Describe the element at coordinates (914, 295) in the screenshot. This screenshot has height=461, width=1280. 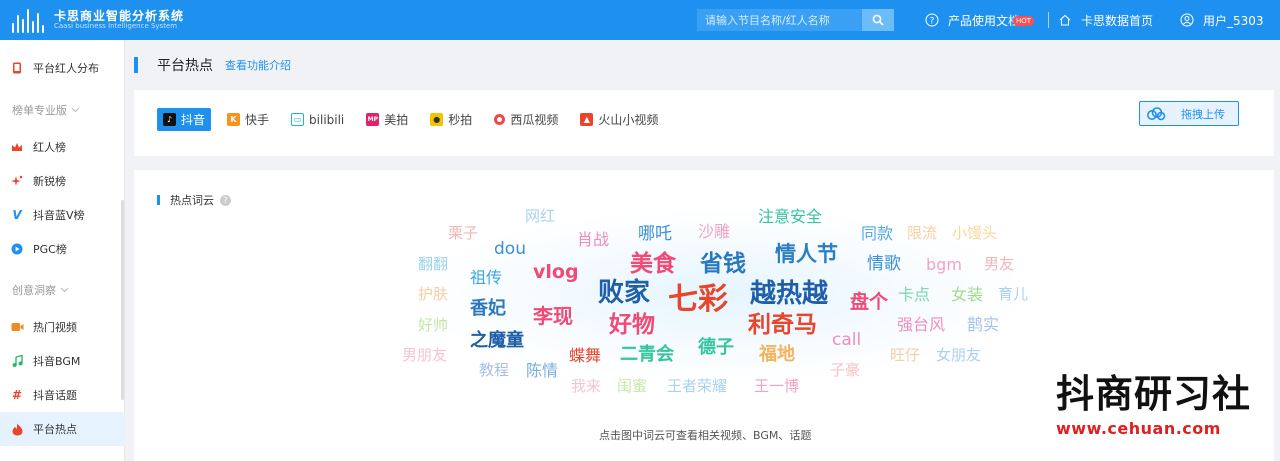
I see `word-cloud-word: 卡点` at that location.